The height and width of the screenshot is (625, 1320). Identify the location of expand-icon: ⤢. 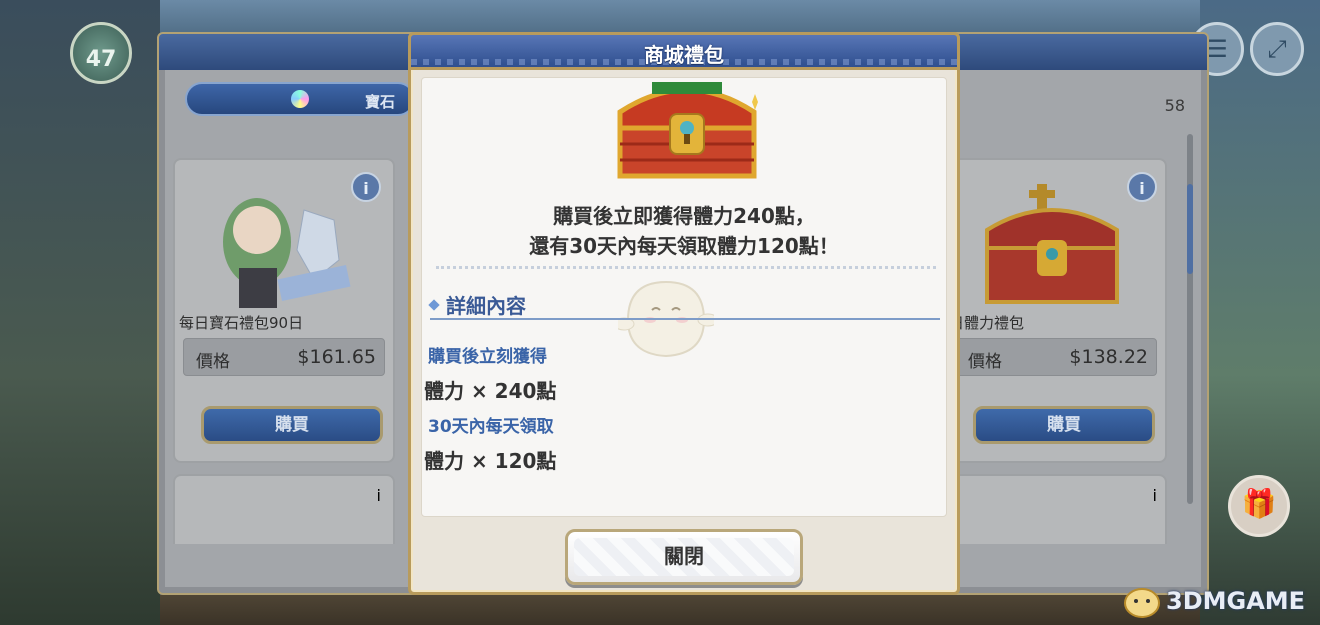
(1277, 49).